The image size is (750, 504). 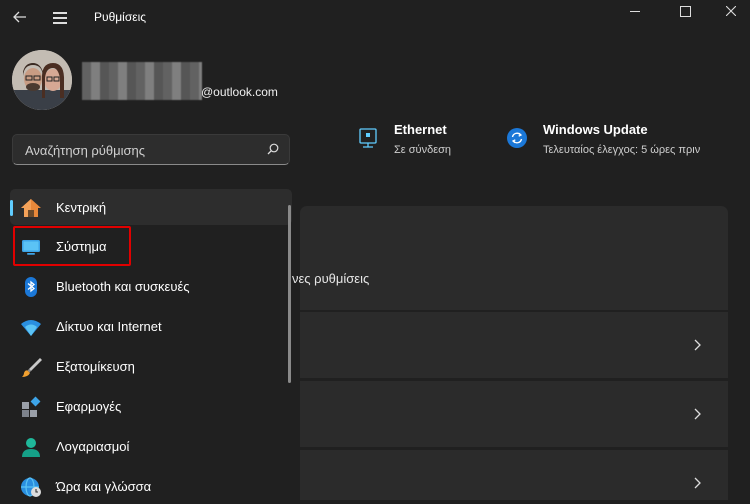 What do you see at coordinates (517, 138) in the screenshot?
I see `sync-icon` at bounding box center [517, 138].